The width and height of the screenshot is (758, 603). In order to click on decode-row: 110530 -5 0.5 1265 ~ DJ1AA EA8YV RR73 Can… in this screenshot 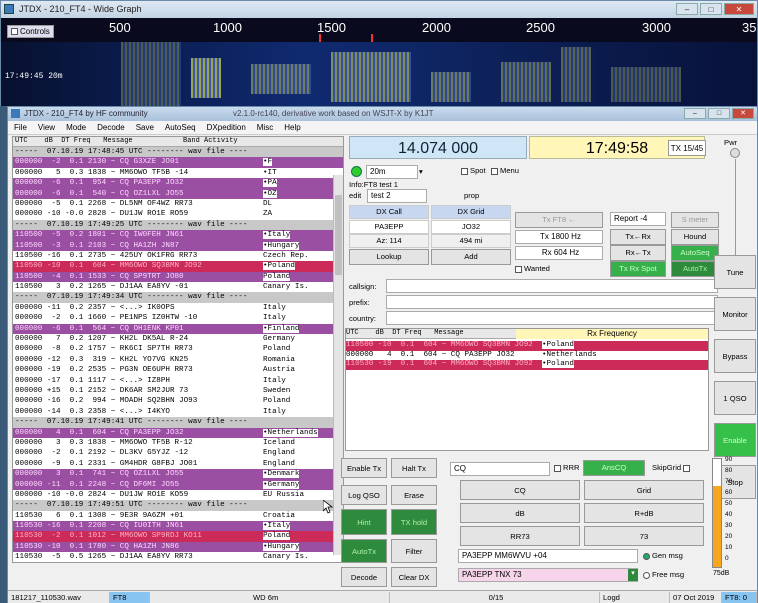, I will do `click(178, 557)`.